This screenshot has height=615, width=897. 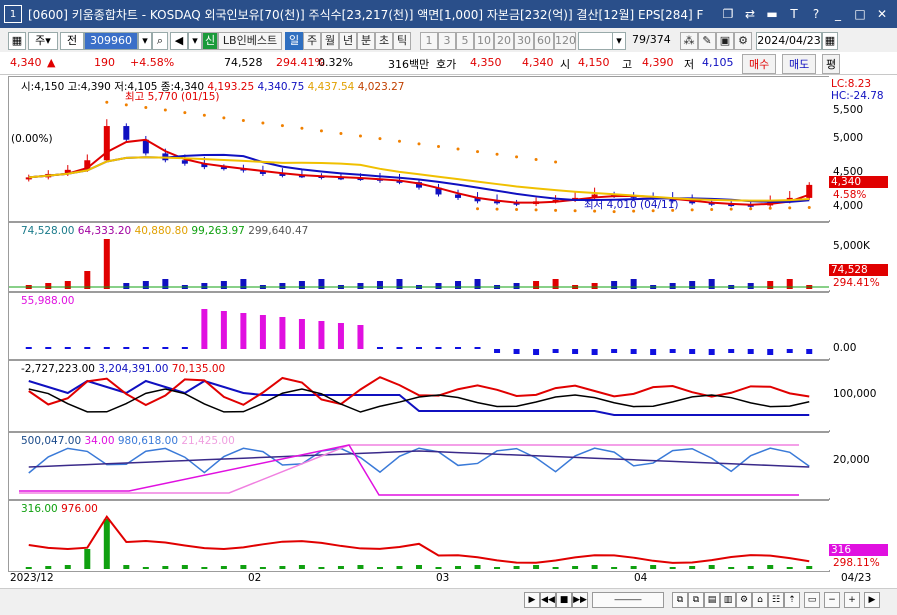 What do you see at coordinates (458, 196) in the screenshot?
I see `candle-body` at bounding box center [458, 196].